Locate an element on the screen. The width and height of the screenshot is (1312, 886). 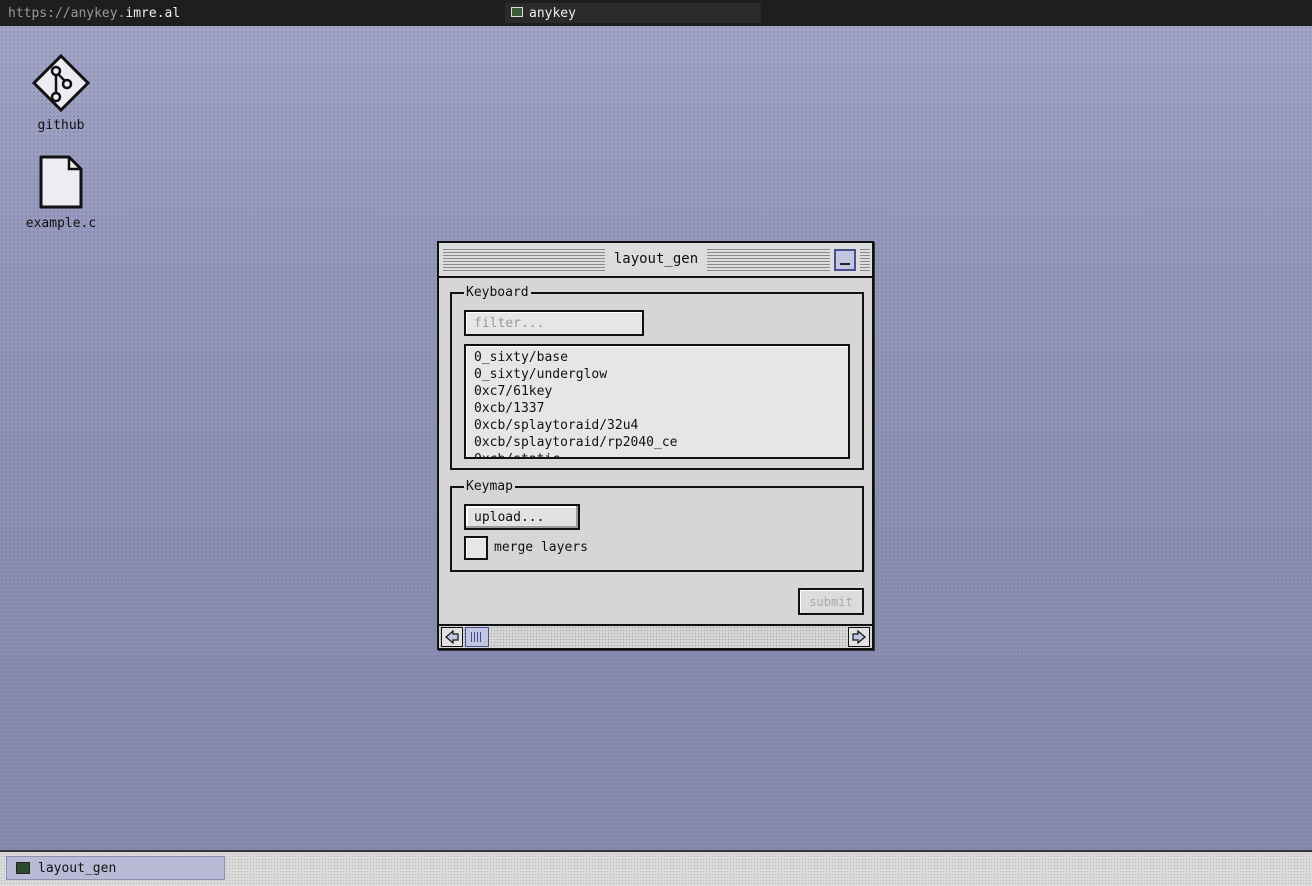
window-title: layout_gen is located at coordinates (656, 259).